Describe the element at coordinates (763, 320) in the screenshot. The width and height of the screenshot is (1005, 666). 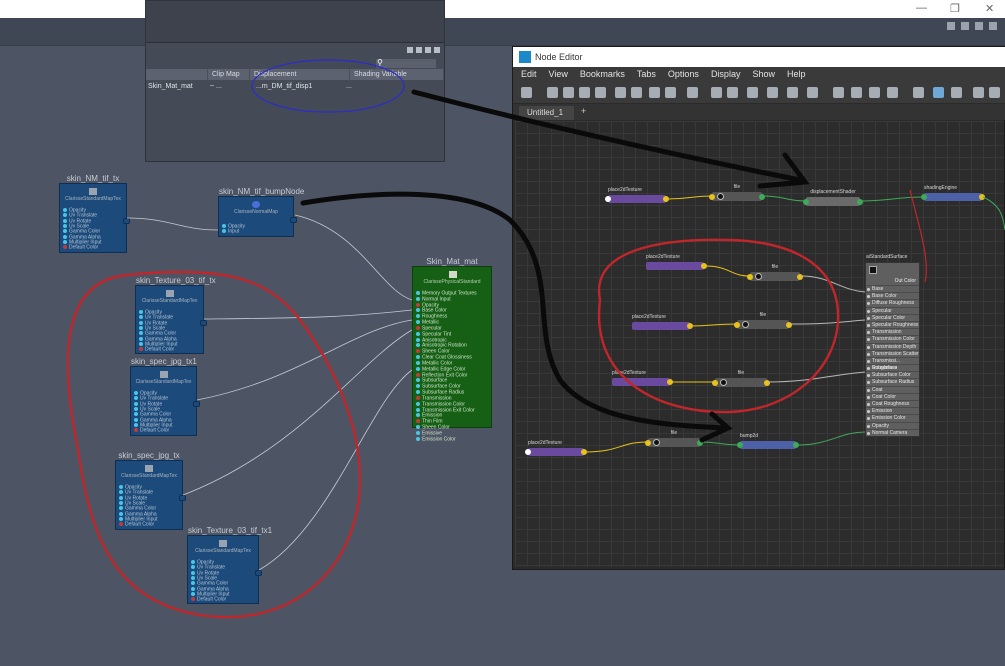
I see `node-file-2: file` at that location.